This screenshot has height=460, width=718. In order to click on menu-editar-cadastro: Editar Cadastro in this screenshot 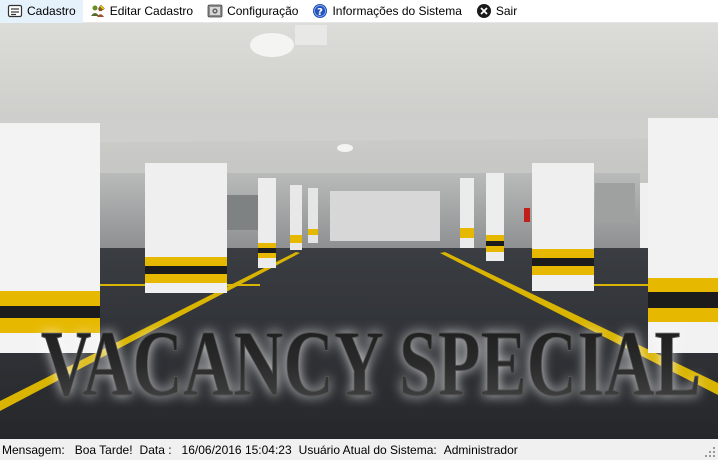, I will do `click(141, 11)`.